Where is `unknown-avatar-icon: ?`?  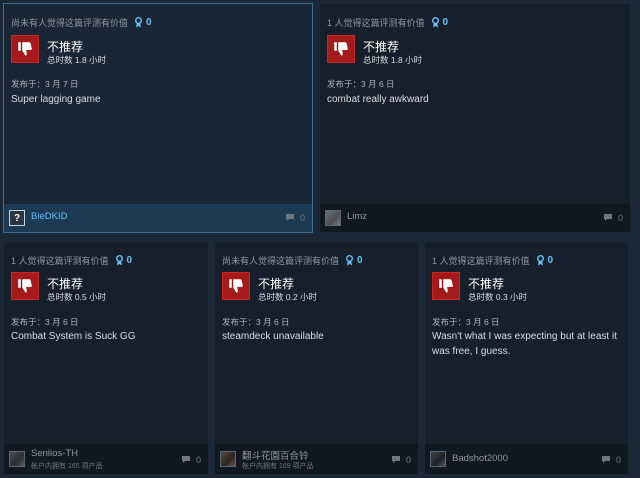
unknown-avatar-icon: ? is located at coordinates (17, 218).